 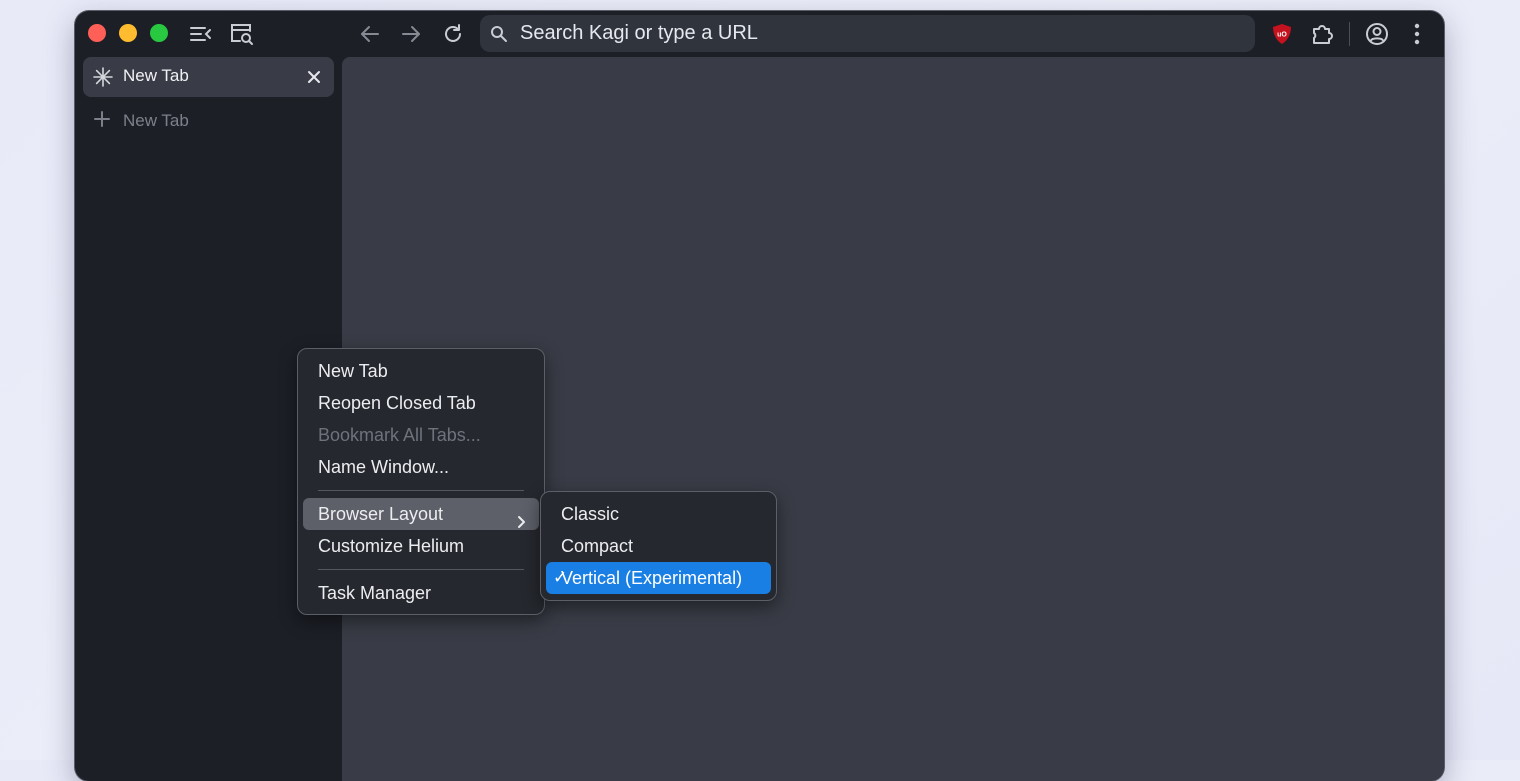 I want to click on menu-item-label: Vertical (Experimental), so click(x=652, y=578).